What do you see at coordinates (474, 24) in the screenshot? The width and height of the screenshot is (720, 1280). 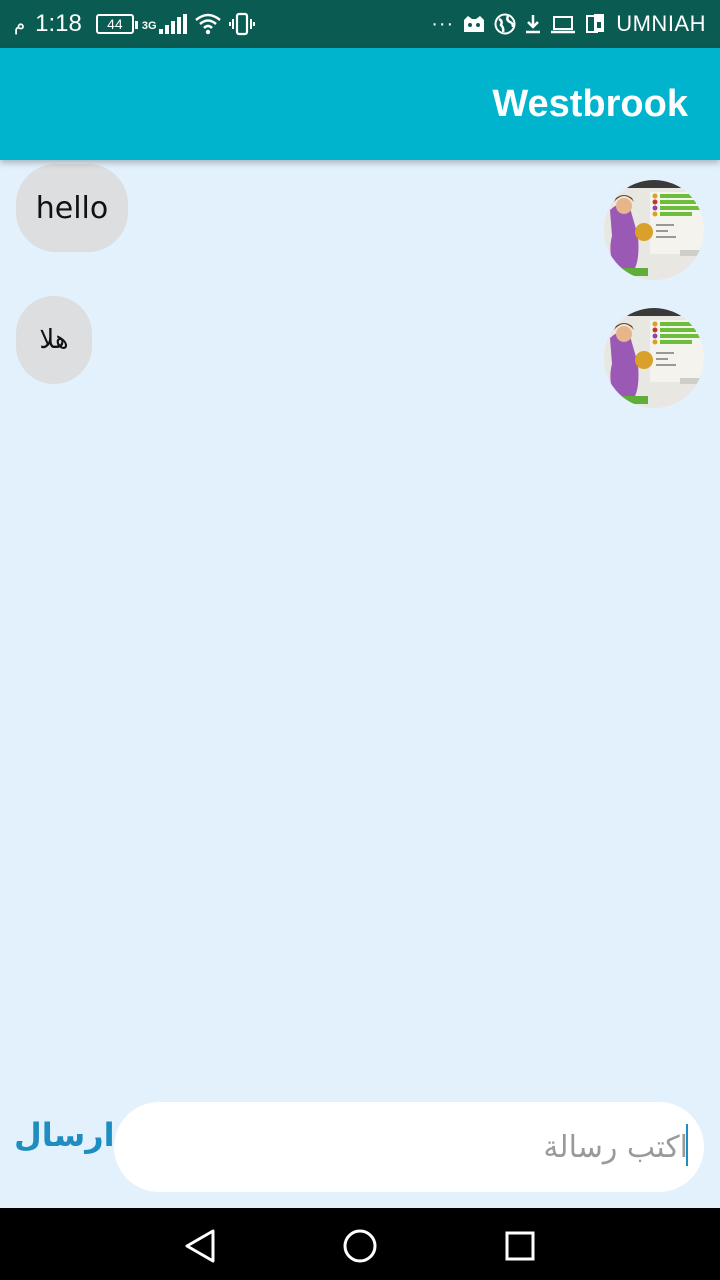 I see `game-icon` at bounding box center [474, 24].